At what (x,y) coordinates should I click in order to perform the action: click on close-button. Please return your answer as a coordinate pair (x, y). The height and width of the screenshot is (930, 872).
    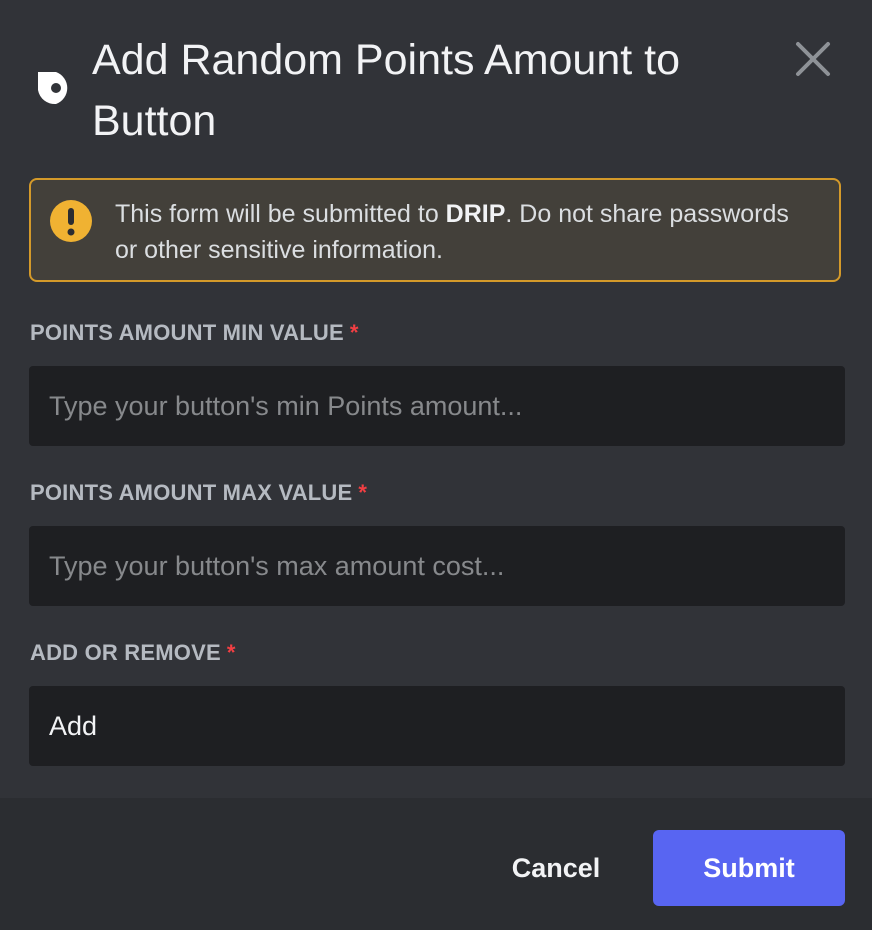
    Looking at the image, I should click on (813, 59).